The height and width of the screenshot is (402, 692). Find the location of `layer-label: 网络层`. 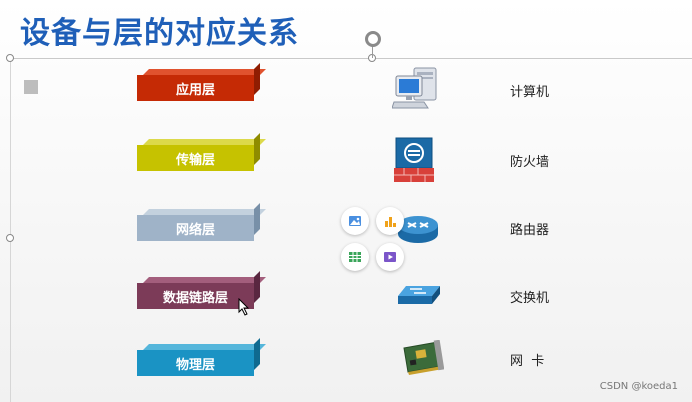

layer-label: 网络层 is located at coordinates (195, 230).